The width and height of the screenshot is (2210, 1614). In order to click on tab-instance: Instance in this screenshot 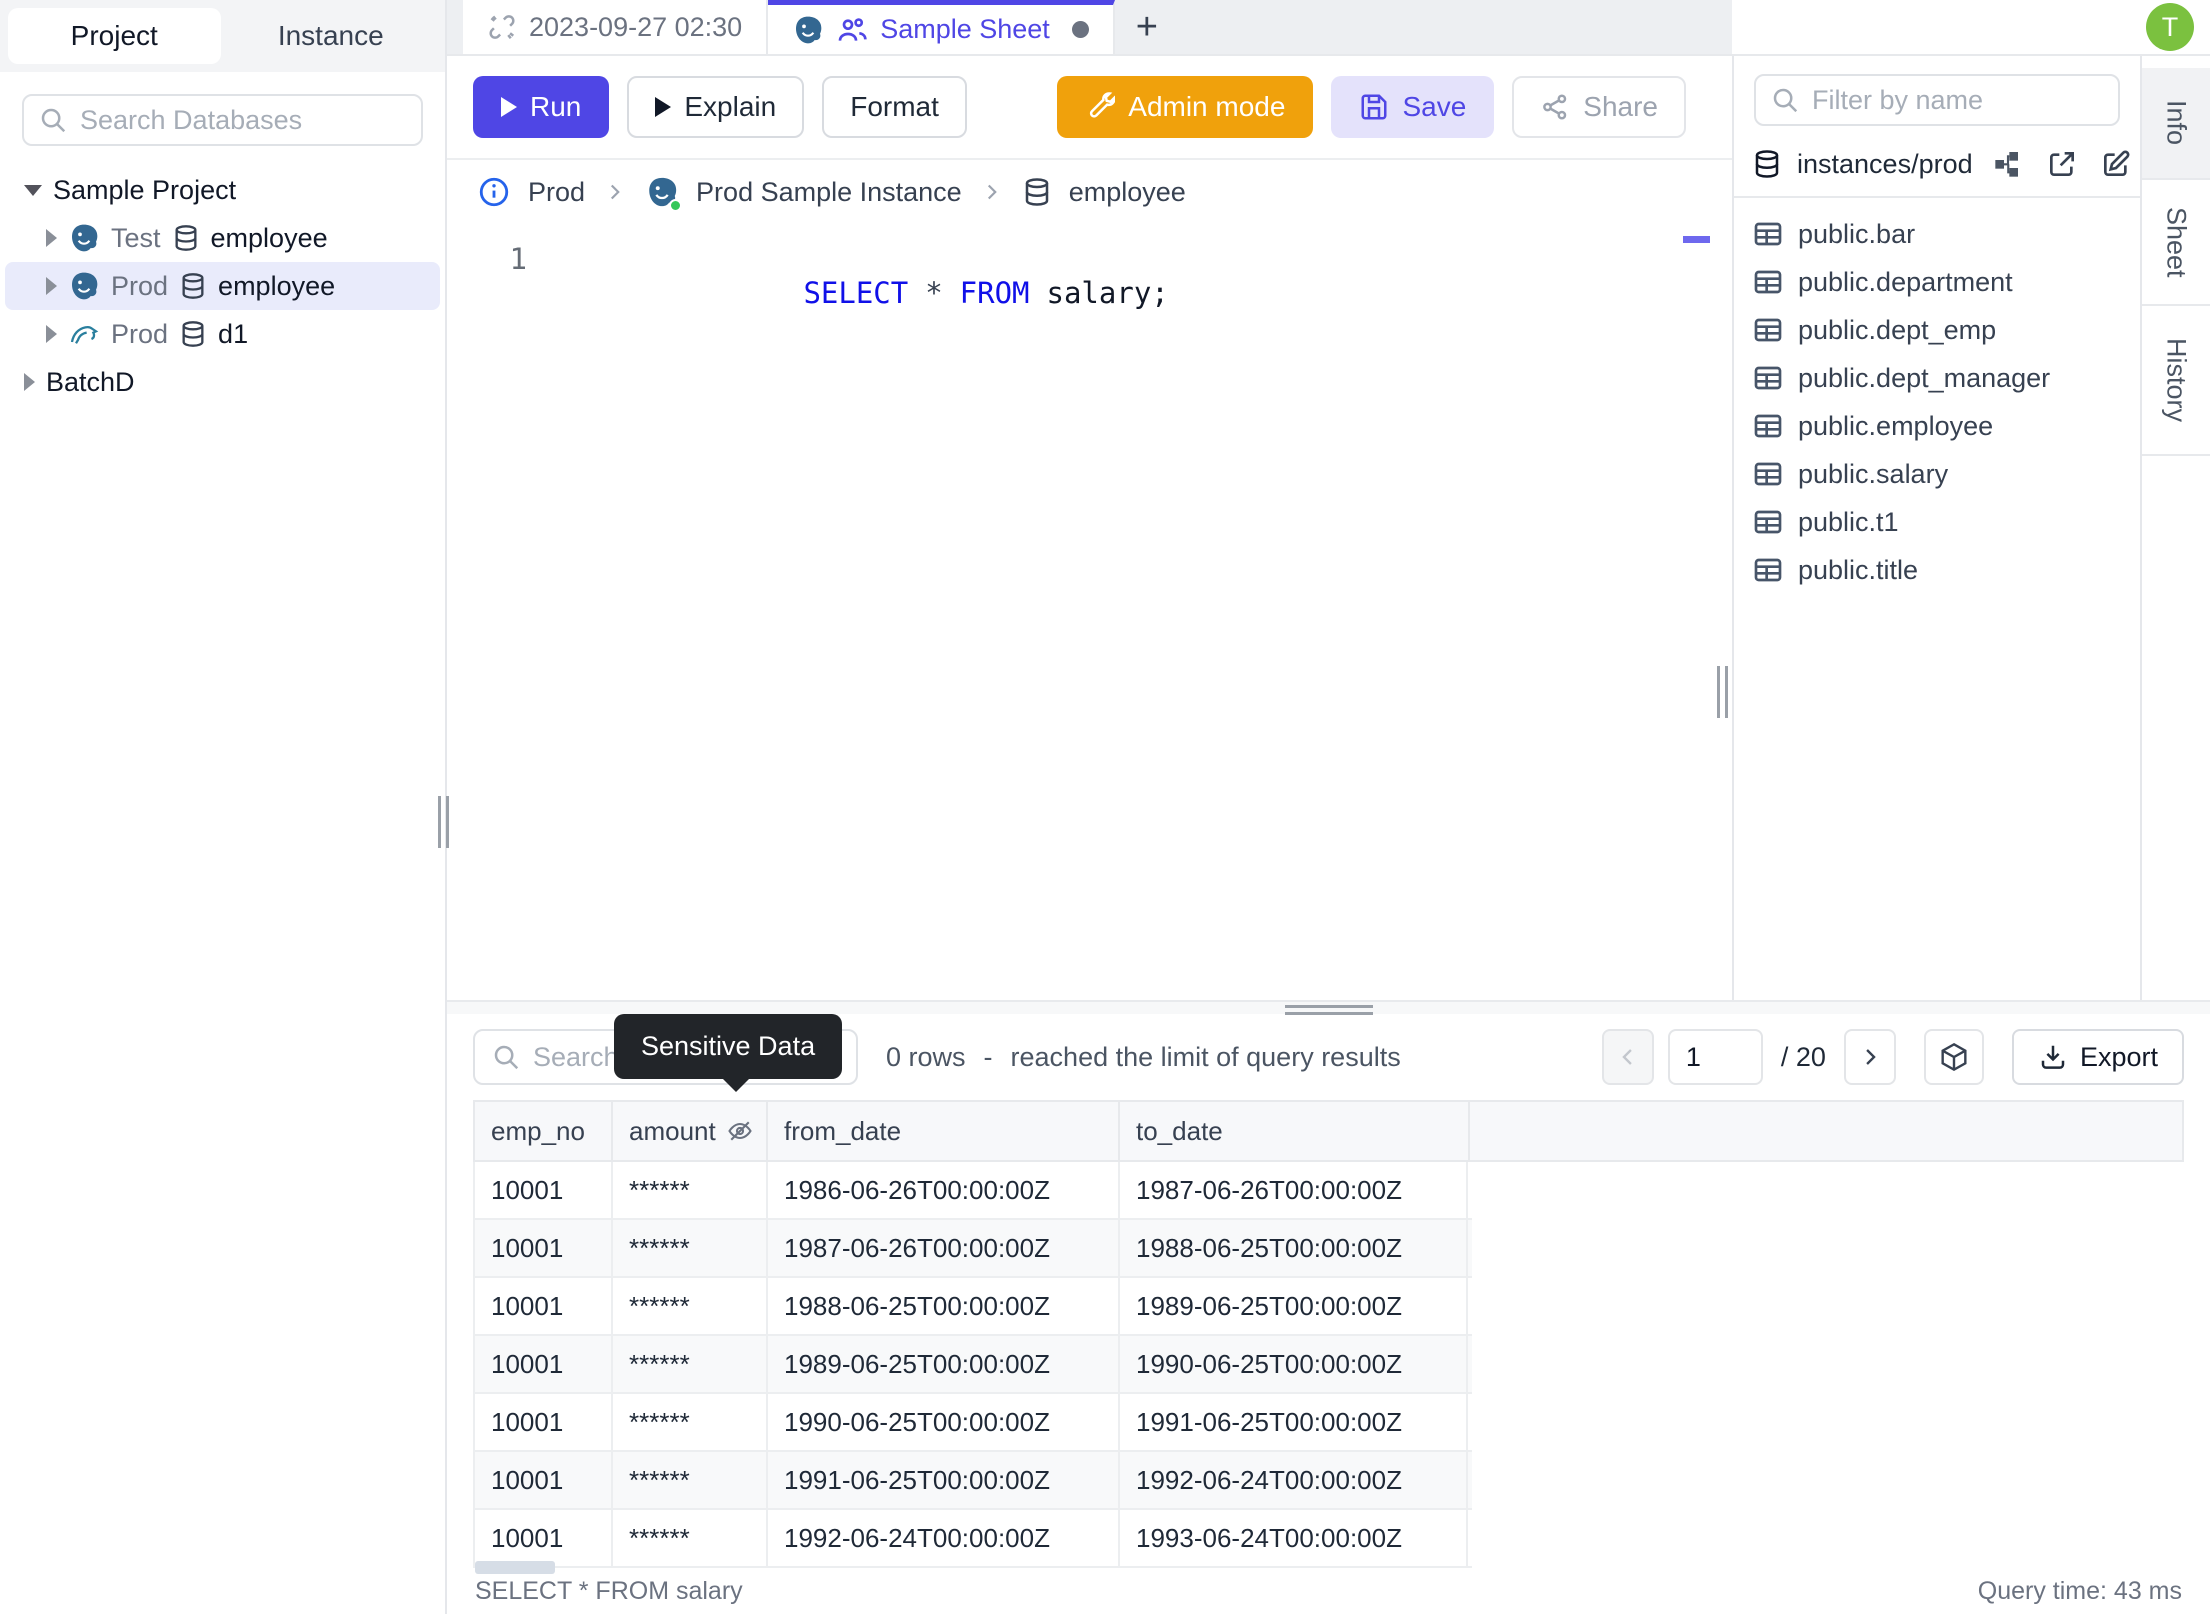, I will do `click(331, 36)`.